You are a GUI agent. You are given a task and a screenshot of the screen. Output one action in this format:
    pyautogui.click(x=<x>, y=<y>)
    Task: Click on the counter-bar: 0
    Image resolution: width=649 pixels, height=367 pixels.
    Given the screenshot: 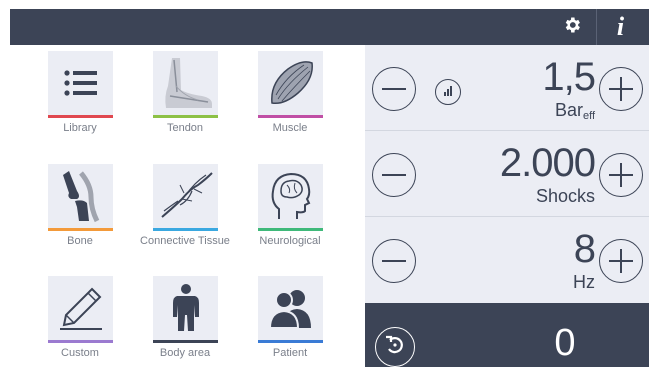 What is the action you would take?
    pyautogui.click(x=507, y=335)
    